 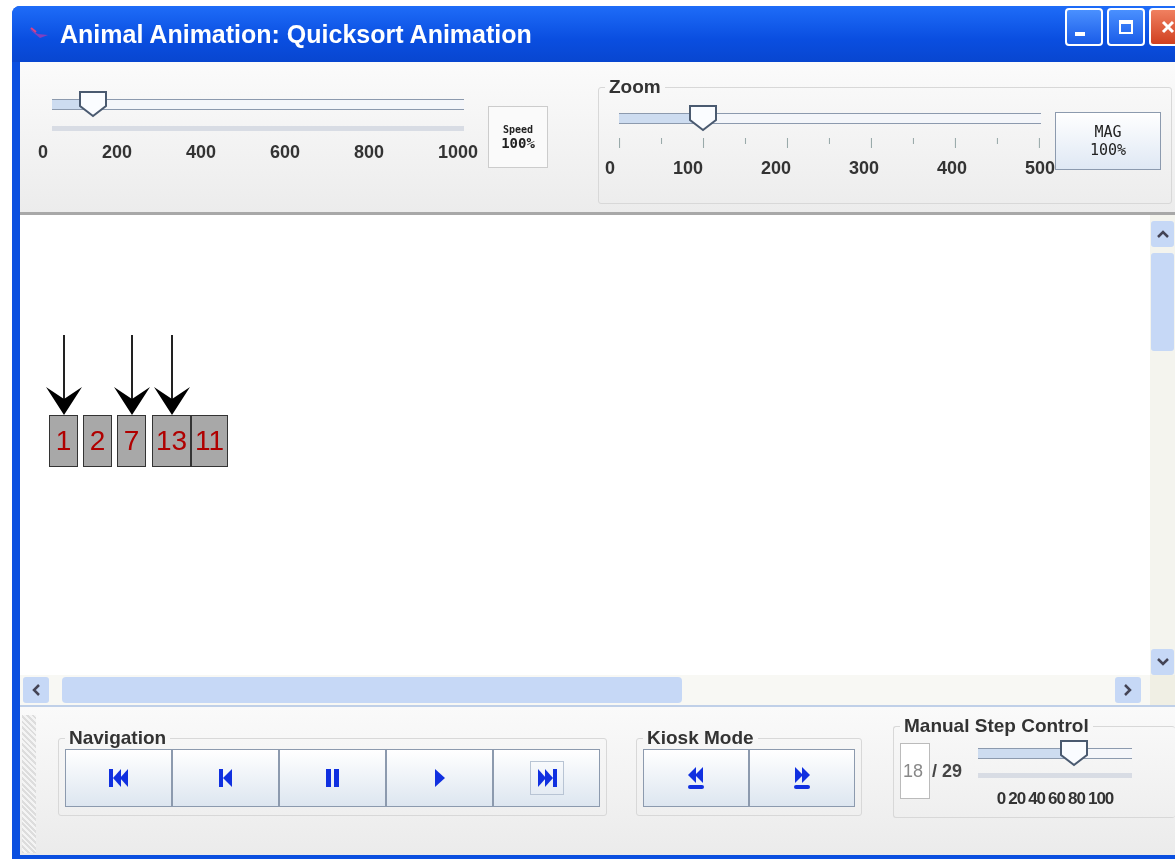 What do you see at coordinates (284, 152) in the screenshot?
I see `tick-label: 600` at bounding box center [284, 152].